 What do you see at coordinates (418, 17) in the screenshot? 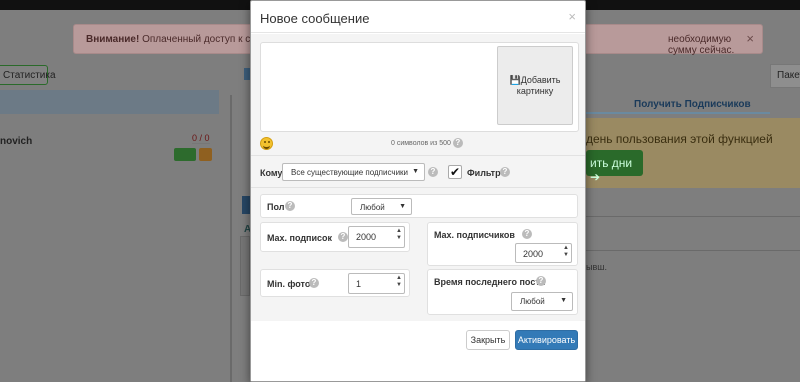
I see `modal-header: Новое сообщение ×` at bounding box center [418, 17].